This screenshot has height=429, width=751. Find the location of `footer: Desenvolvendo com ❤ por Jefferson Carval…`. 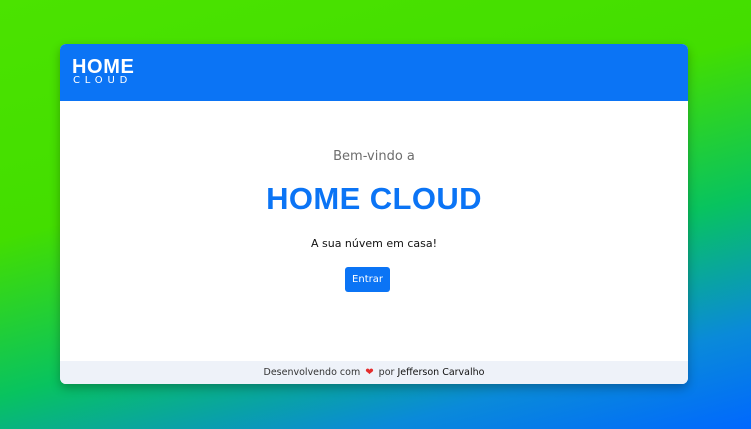

footer: Desenvolvendo com ❤ por Jefferson Carval… is located at coordinates (374, 372).